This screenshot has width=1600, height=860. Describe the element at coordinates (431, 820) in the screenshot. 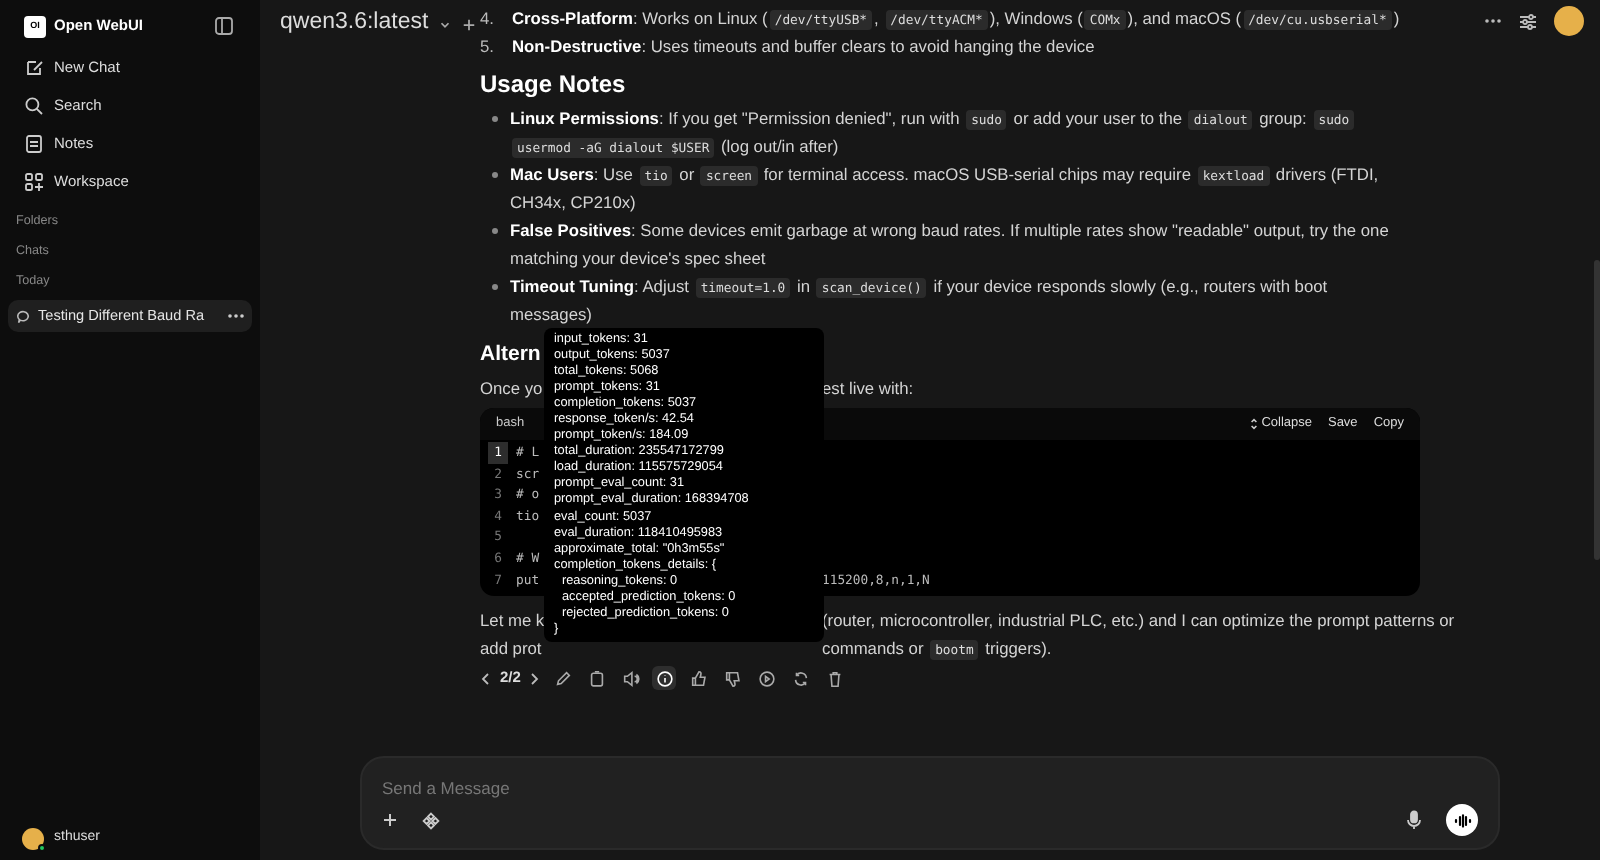

I see `integrations-icon` at that location.